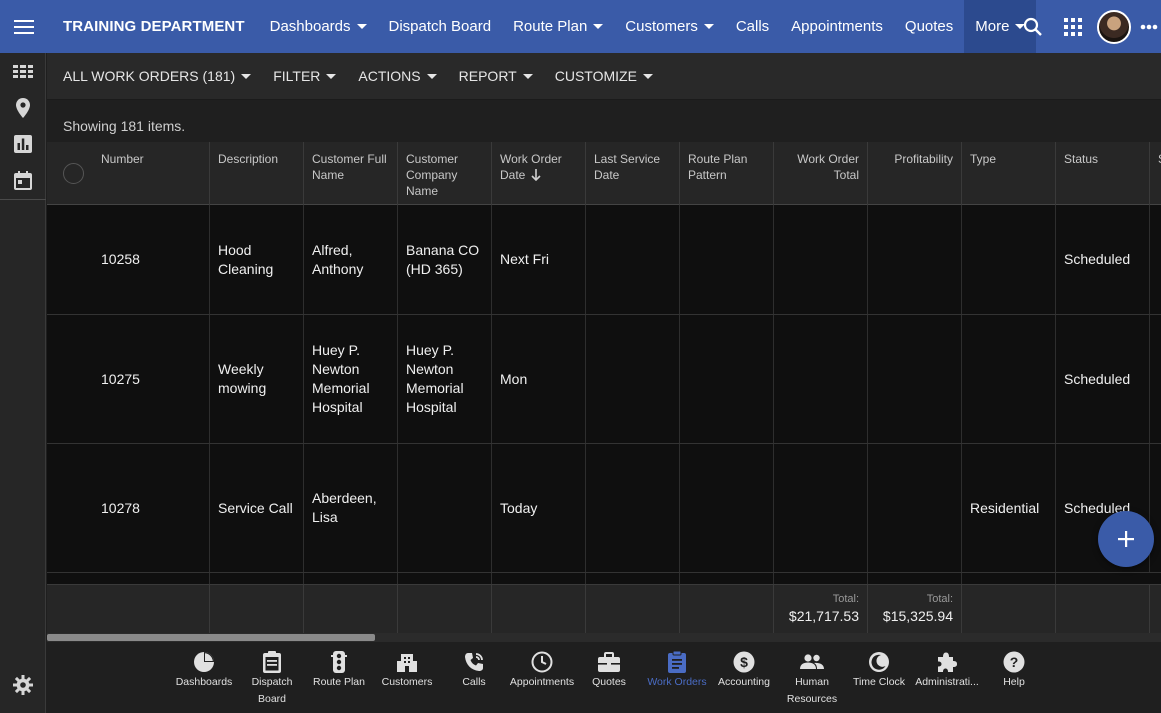 The image size is (1161, 713). Describe the element at coordinates (23, 72) in the screenshot. I see `grid-view-icon` at that location.